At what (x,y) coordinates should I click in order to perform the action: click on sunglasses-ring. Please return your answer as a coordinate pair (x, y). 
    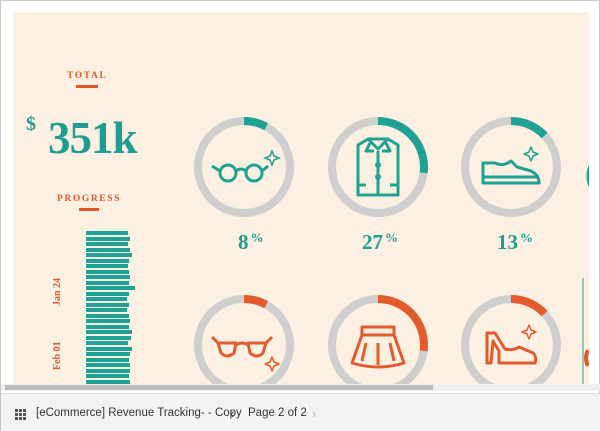
    Looking at the image, I should click on (244, 339).